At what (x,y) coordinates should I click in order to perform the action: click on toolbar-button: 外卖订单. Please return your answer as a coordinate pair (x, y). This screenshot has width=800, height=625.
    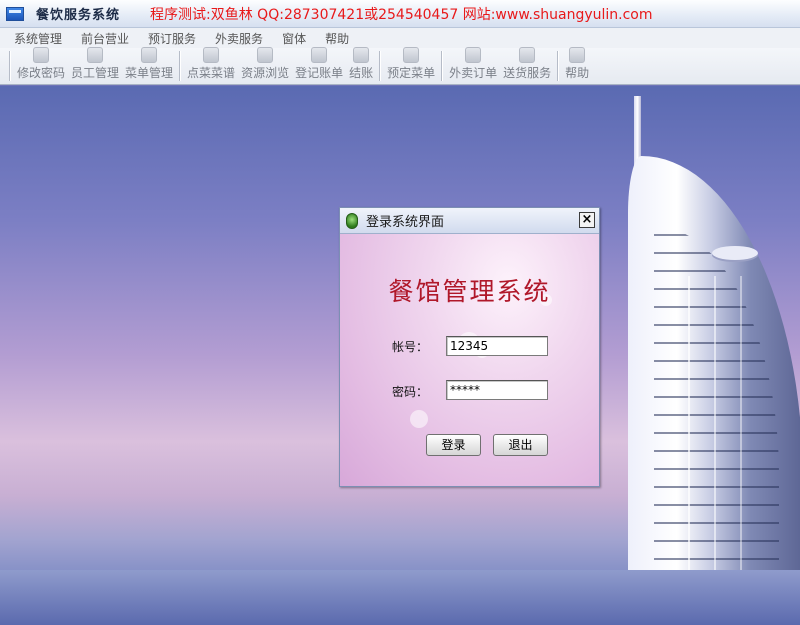
    Looking at the image, I should click on (473, 65).